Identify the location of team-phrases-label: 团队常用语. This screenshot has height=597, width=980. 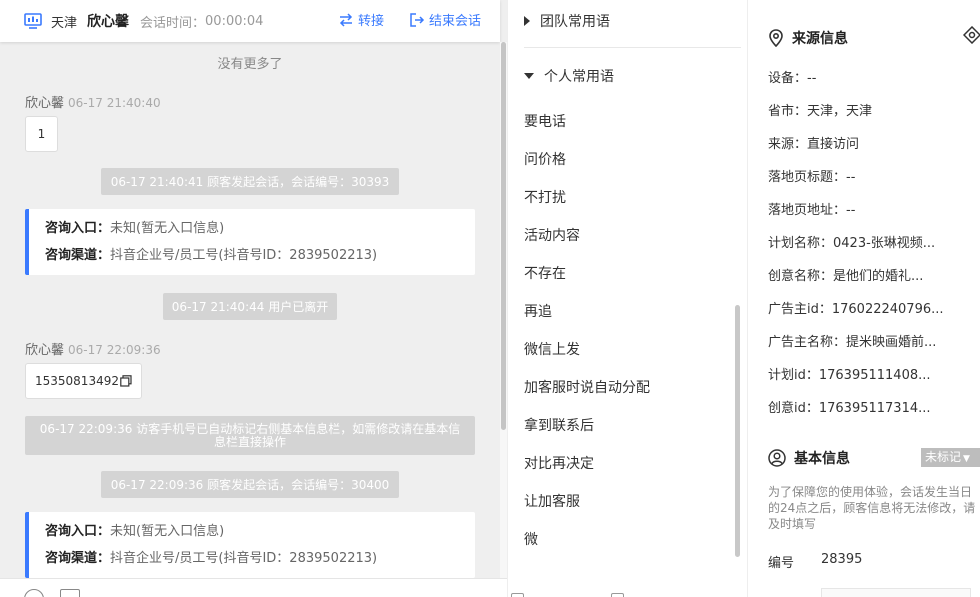
(575, 22).